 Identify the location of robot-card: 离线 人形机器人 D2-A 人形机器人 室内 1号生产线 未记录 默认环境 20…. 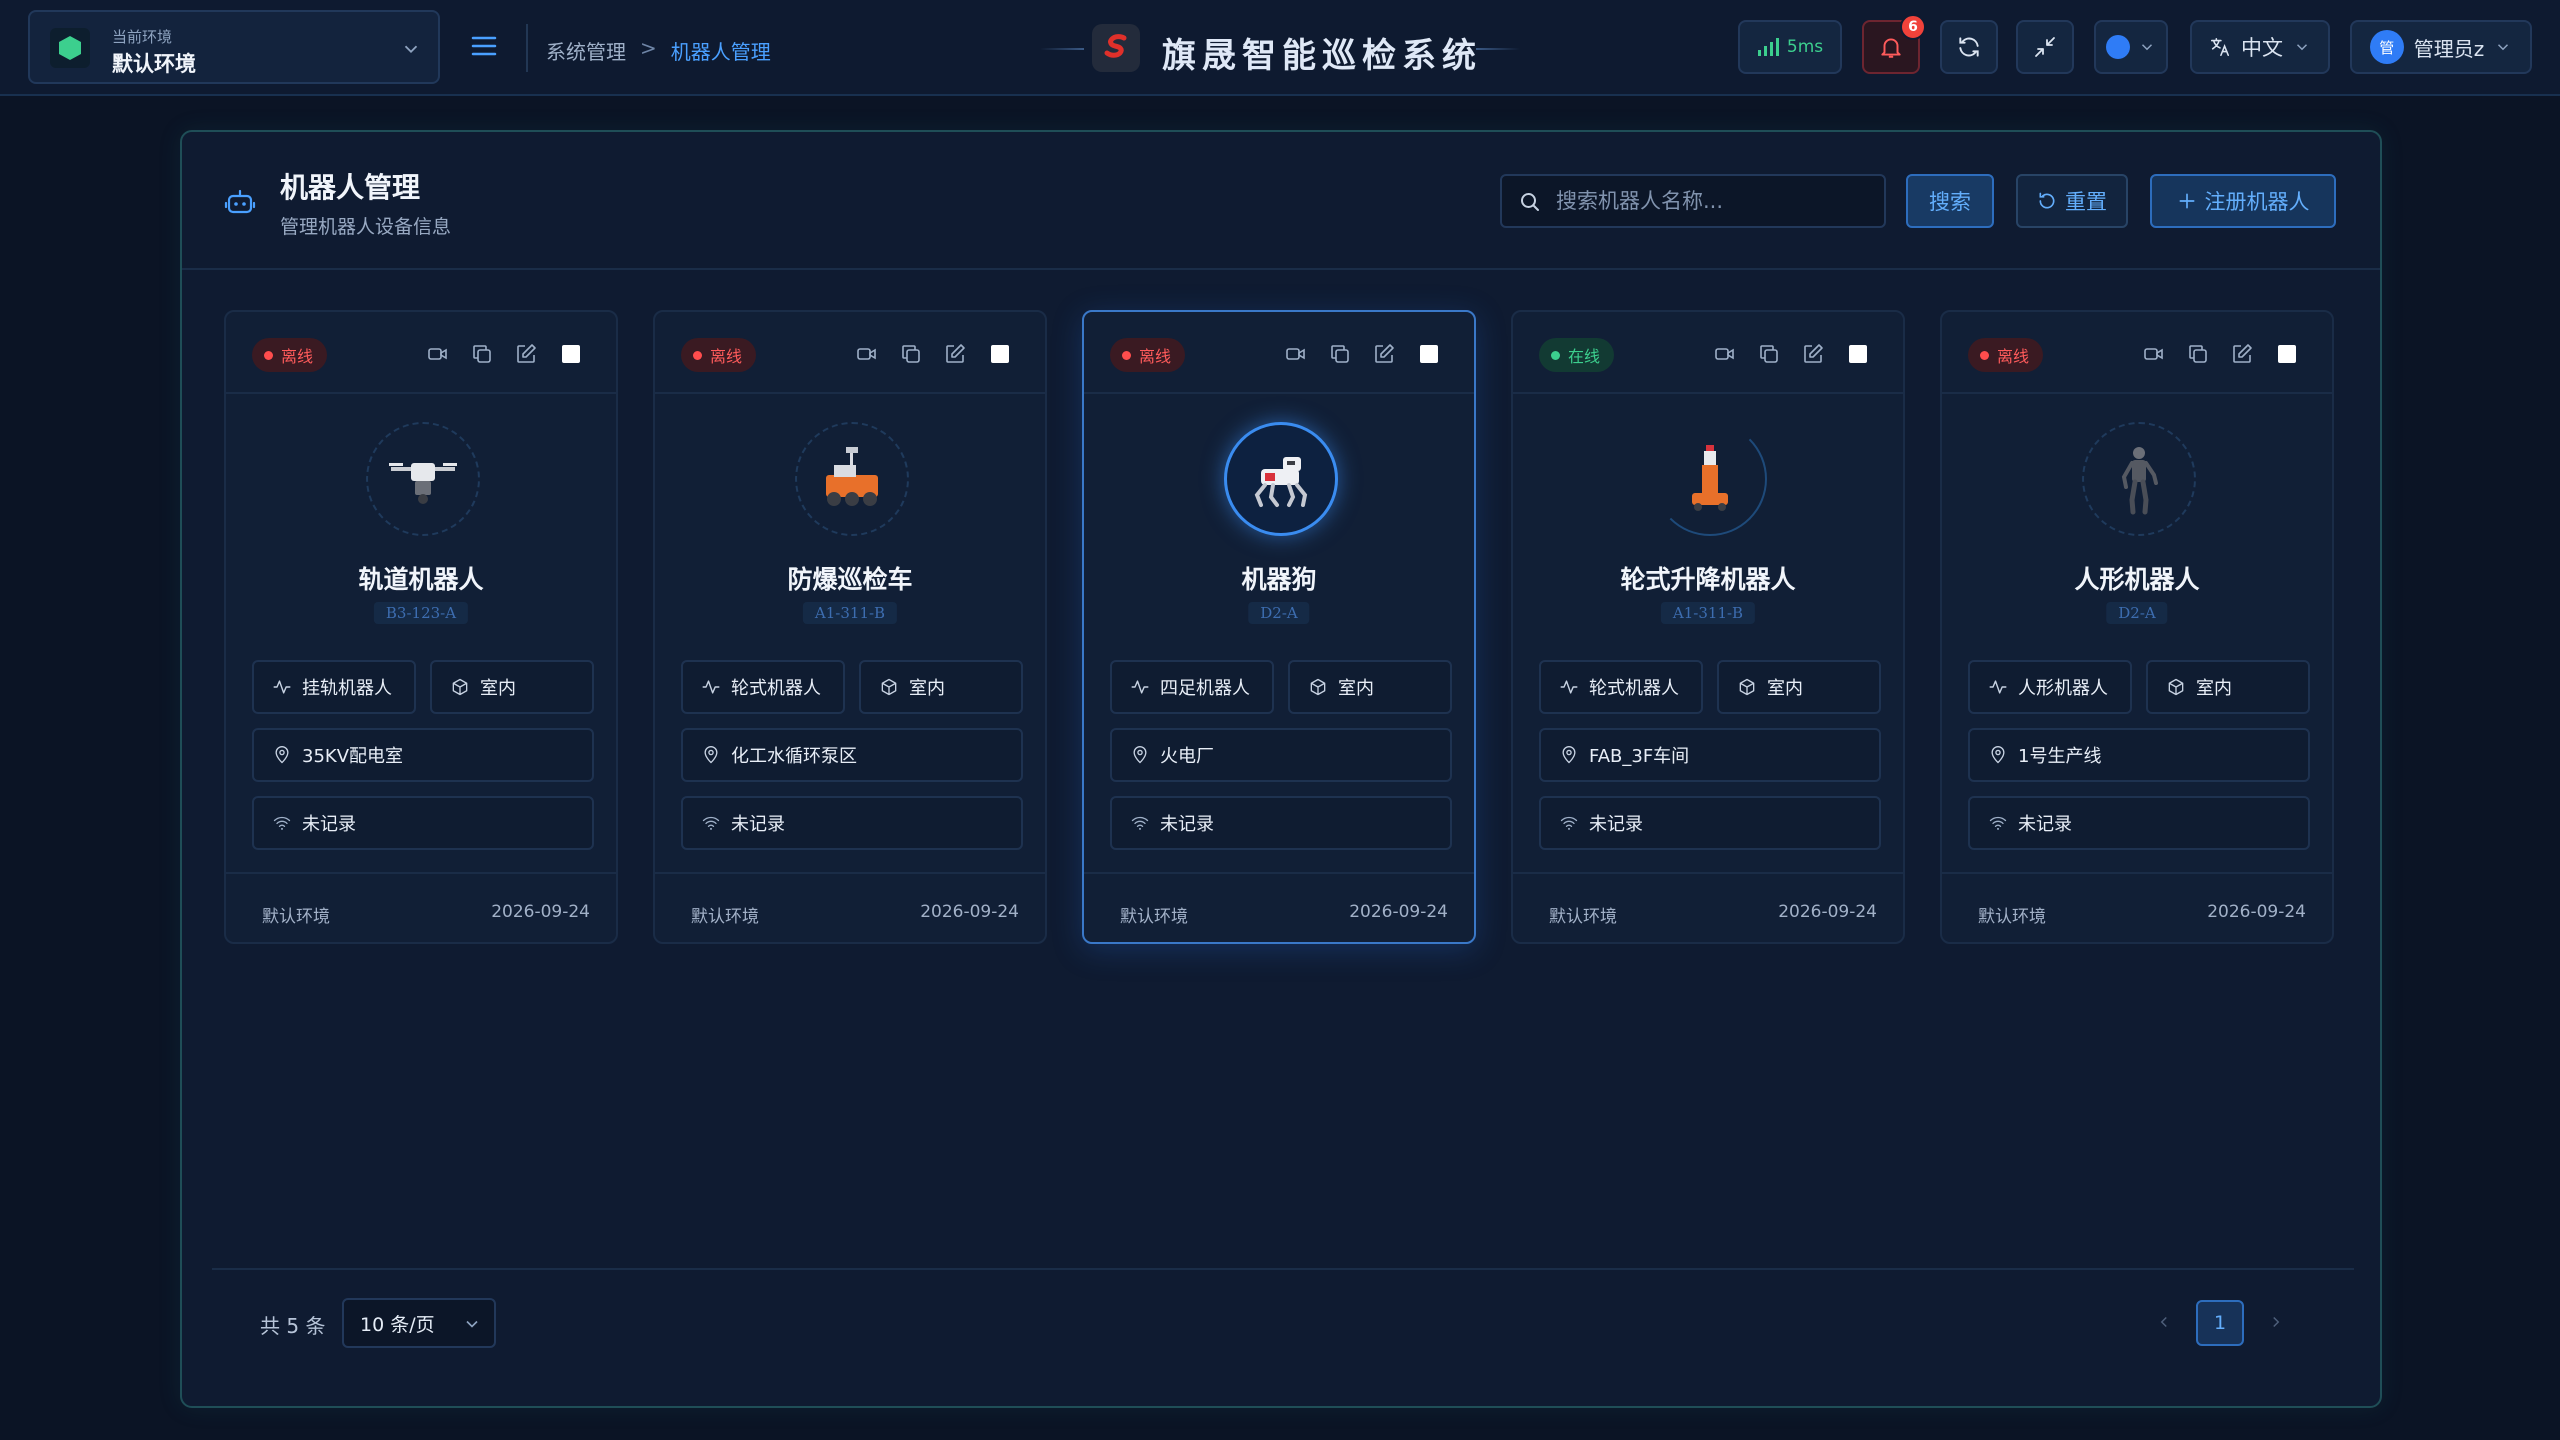
(2137, 627).